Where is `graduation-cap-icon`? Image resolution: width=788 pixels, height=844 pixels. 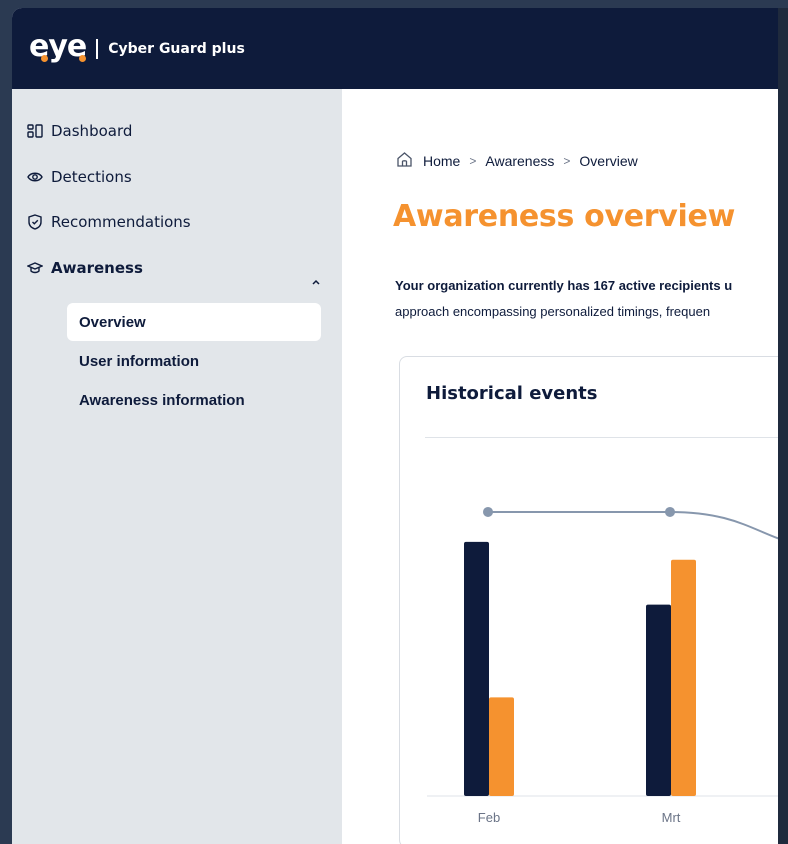 graduation-cap-icon is located at coordinates (35, 268).